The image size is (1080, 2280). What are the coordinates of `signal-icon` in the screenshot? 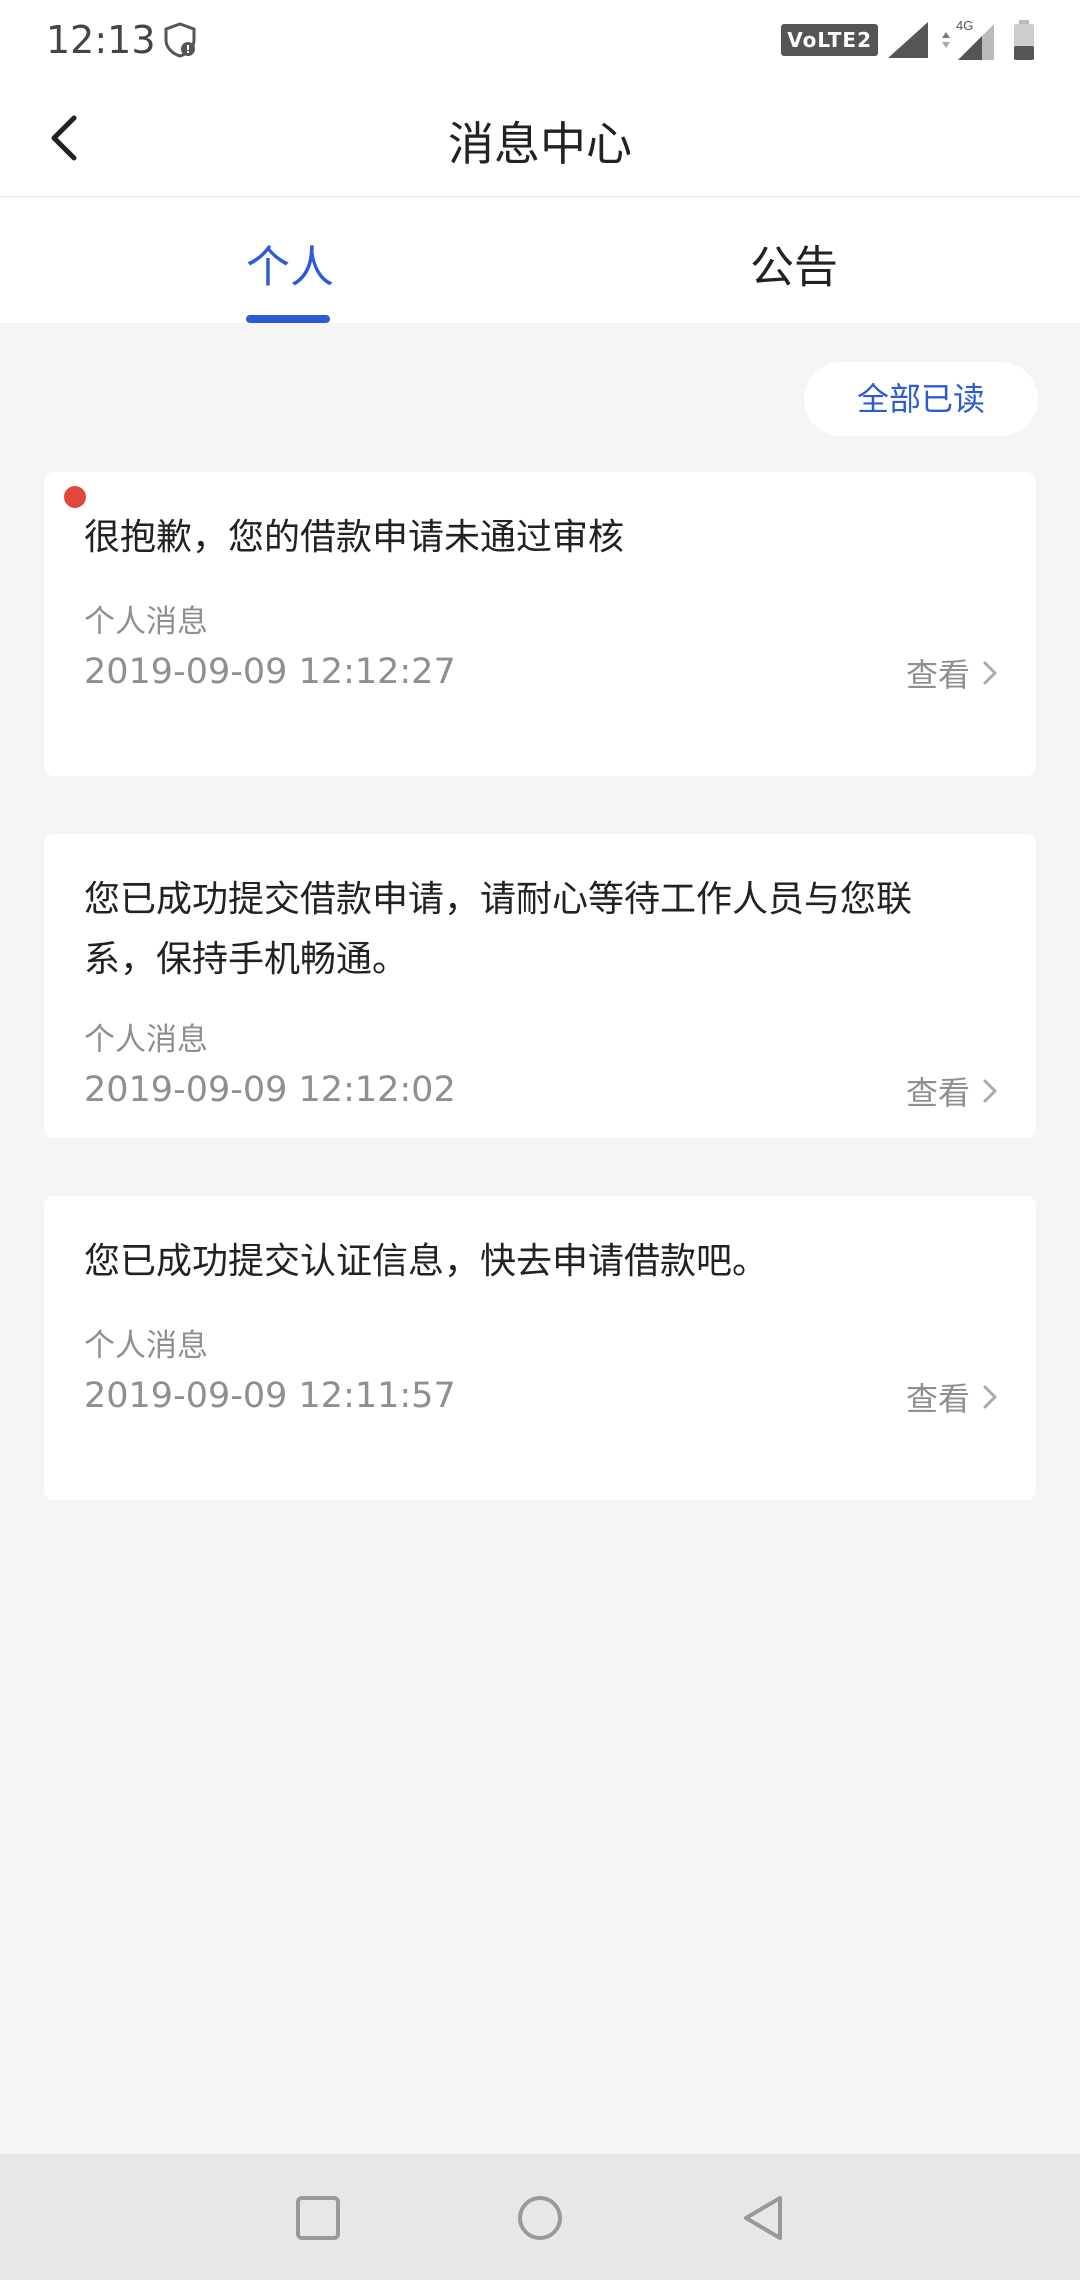 It's located at (908, 40).